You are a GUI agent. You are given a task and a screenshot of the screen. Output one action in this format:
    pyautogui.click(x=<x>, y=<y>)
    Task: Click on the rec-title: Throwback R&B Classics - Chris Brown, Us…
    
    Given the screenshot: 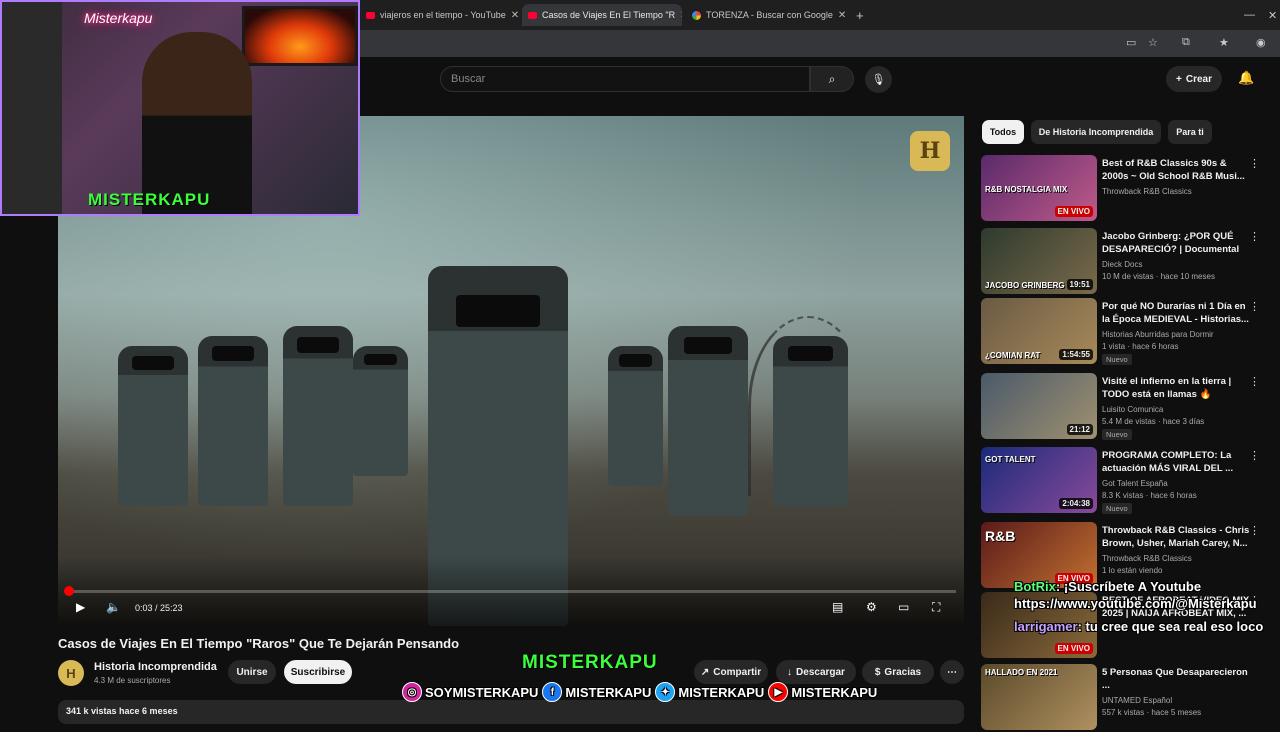 What is the action you would take?
    pyautogui.click(x=1176, y=537)
    